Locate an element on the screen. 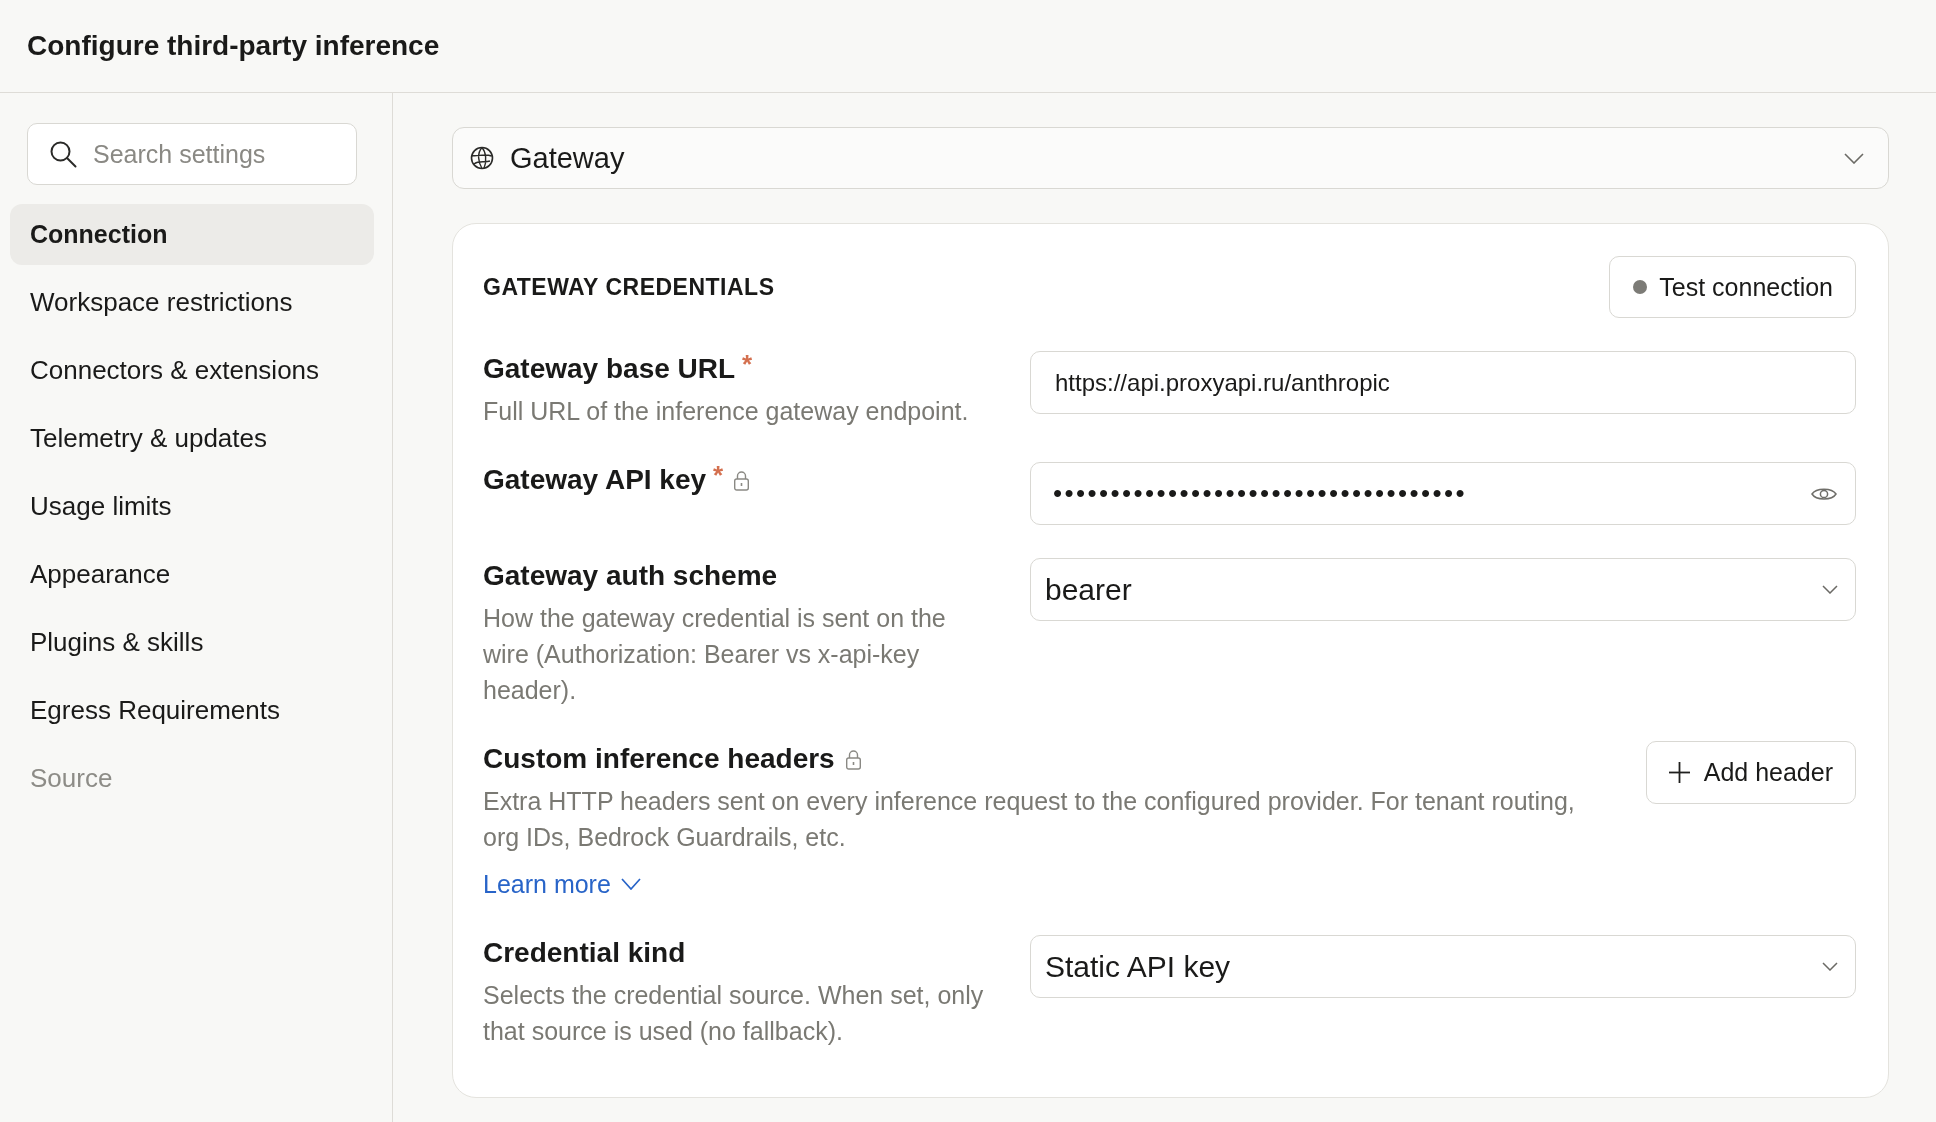 This screenshot has height=1122, width=1936. field-description: Selects the credential source. When set, only that source is used (no fallback). is located at coordinates (734, 1013).